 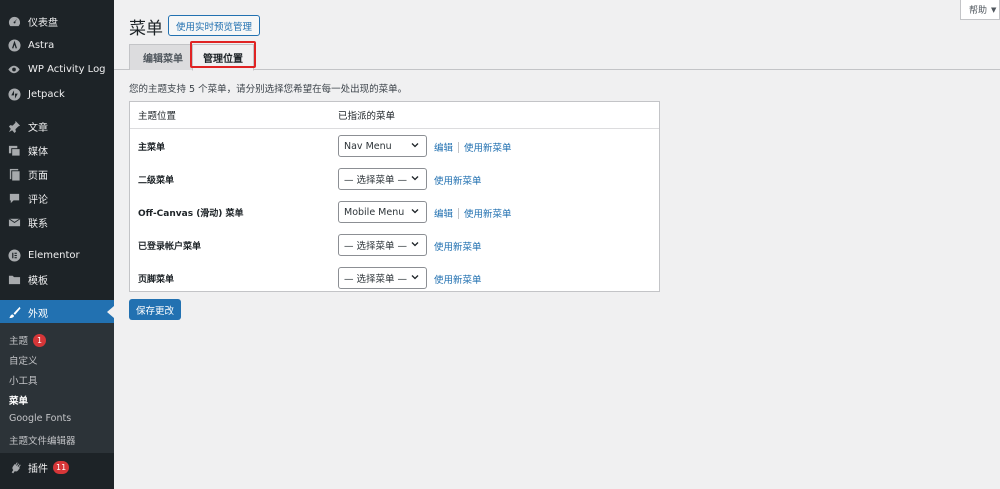 I want to click on comment-icon, so click(x=14, y=198).